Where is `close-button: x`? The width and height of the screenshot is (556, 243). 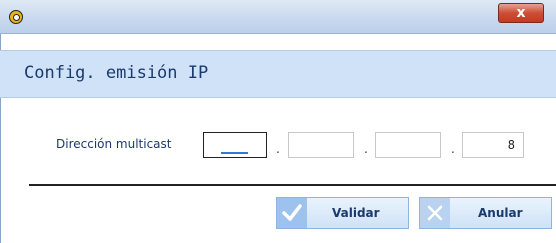 close-button: x is located at coordinates (521, 13).